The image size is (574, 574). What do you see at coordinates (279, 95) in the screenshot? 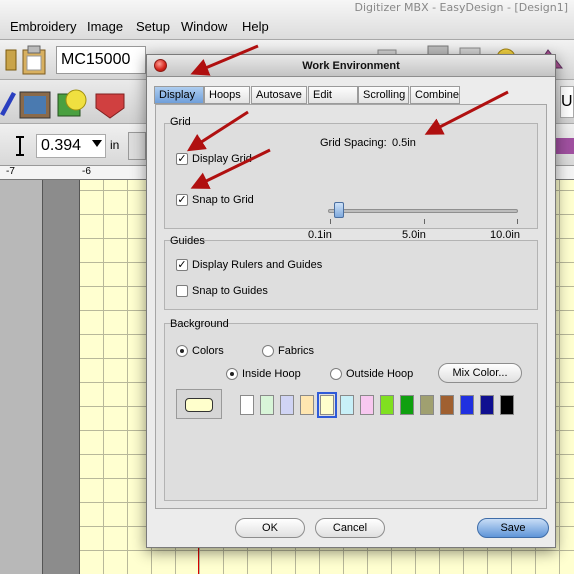
I see `tab-autosave: Autosave` at bounding box center [279, 95].